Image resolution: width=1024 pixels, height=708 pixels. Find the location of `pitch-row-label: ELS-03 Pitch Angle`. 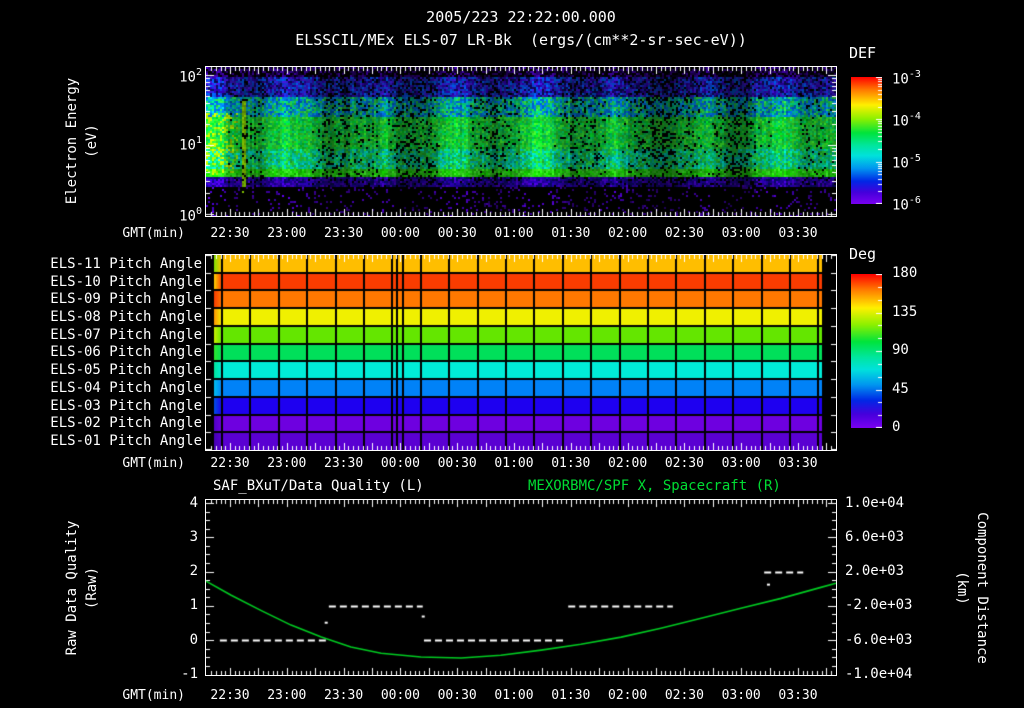

pitch-row-label: ELS-03 Pitch Angle is located at coordinates (126, 405).